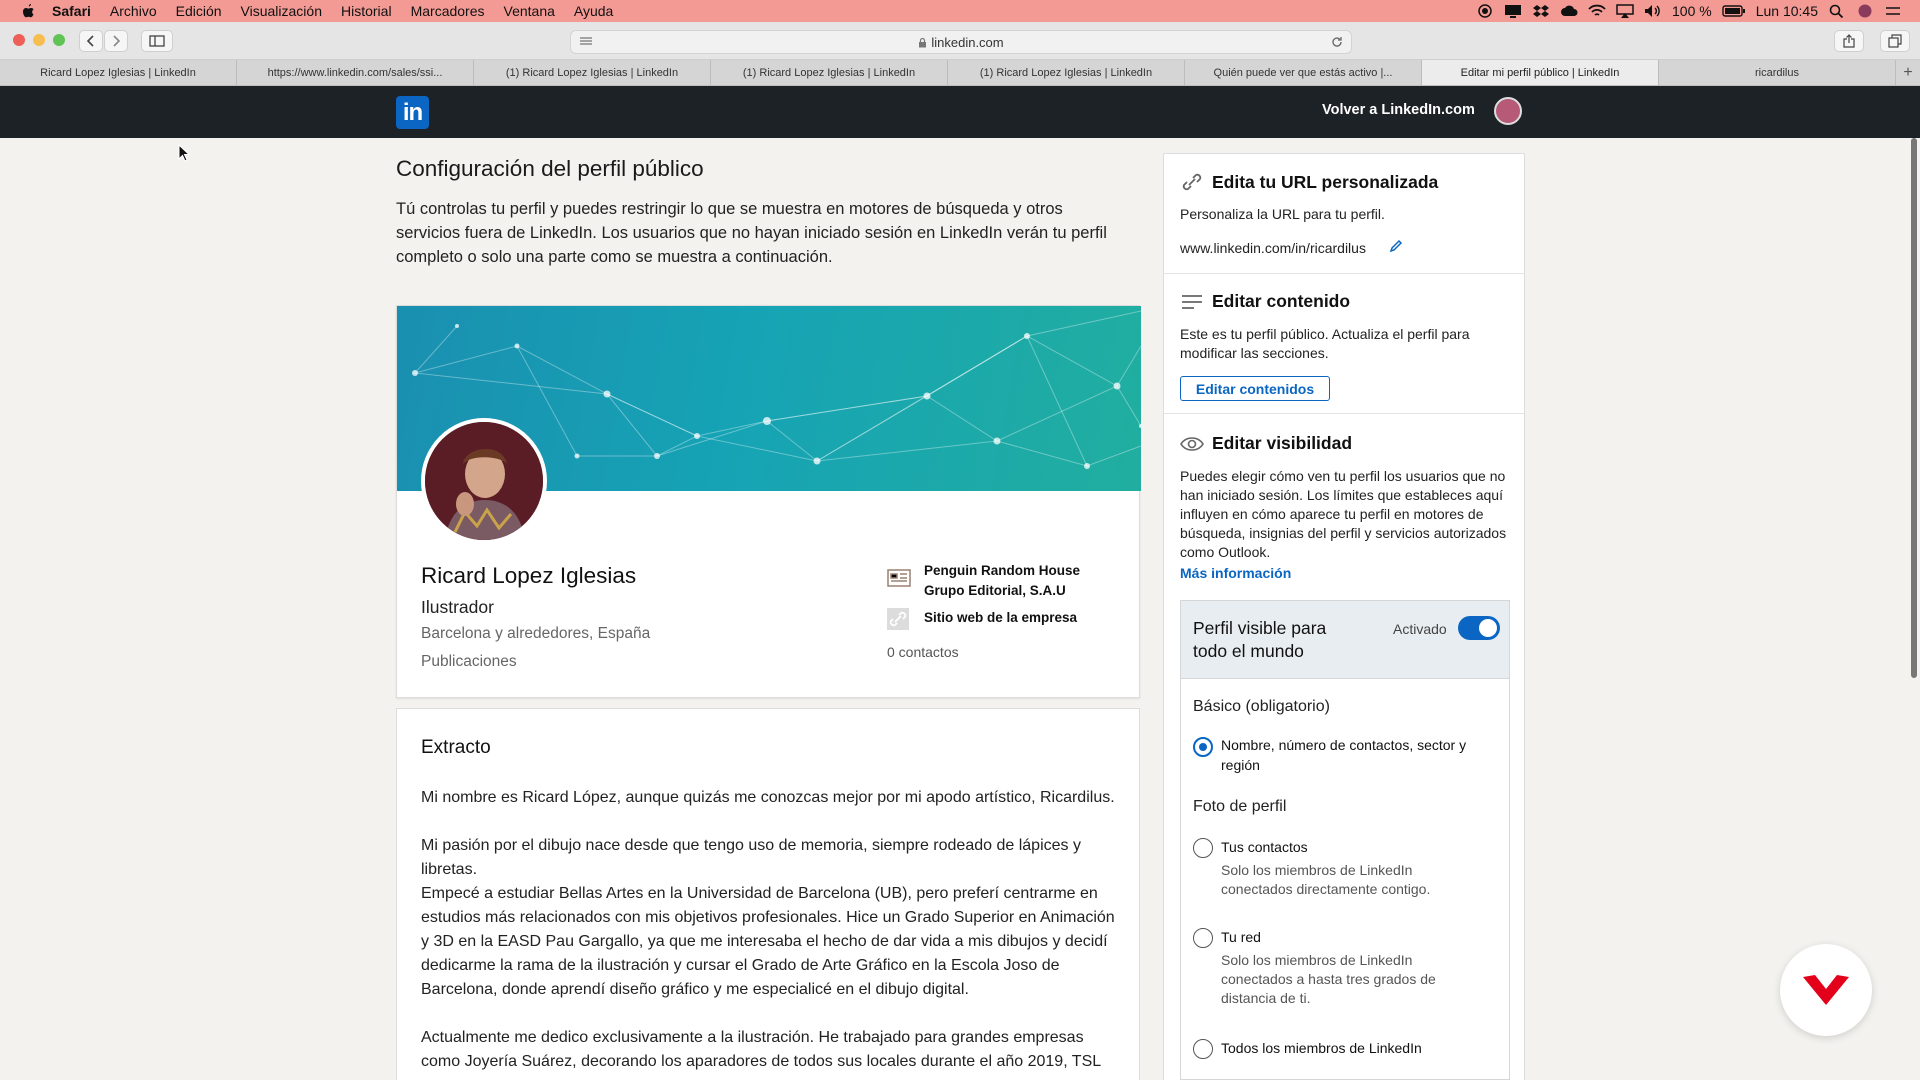  Describe the element at coordinates (199, 11) in the screenshot. I see `menu-edicion: Edición` at that location.